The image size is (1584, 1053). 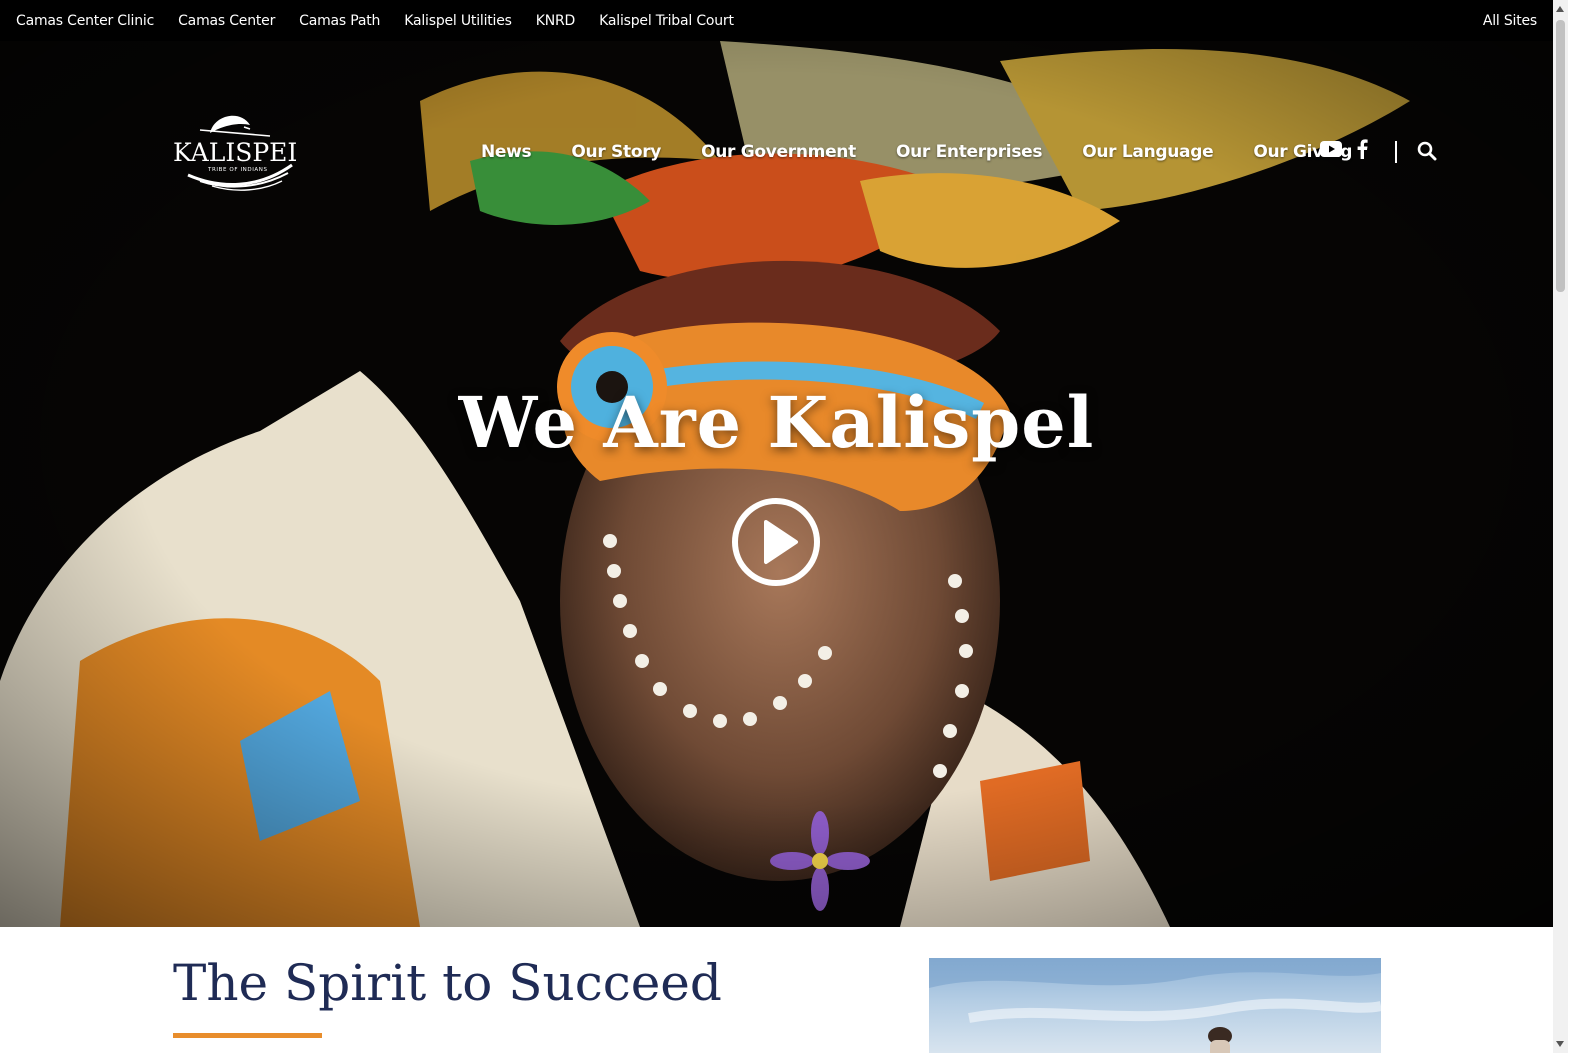 What do you see at coordinates (556, 21) in the screenshot?
I see `topbar-link-knrd: KNRD` at bounding box center [556, 21].